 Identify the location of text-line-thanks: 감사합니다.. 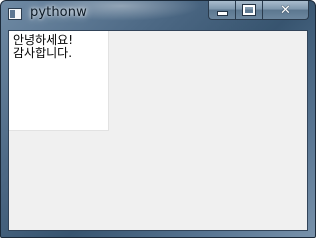
(43, 53).